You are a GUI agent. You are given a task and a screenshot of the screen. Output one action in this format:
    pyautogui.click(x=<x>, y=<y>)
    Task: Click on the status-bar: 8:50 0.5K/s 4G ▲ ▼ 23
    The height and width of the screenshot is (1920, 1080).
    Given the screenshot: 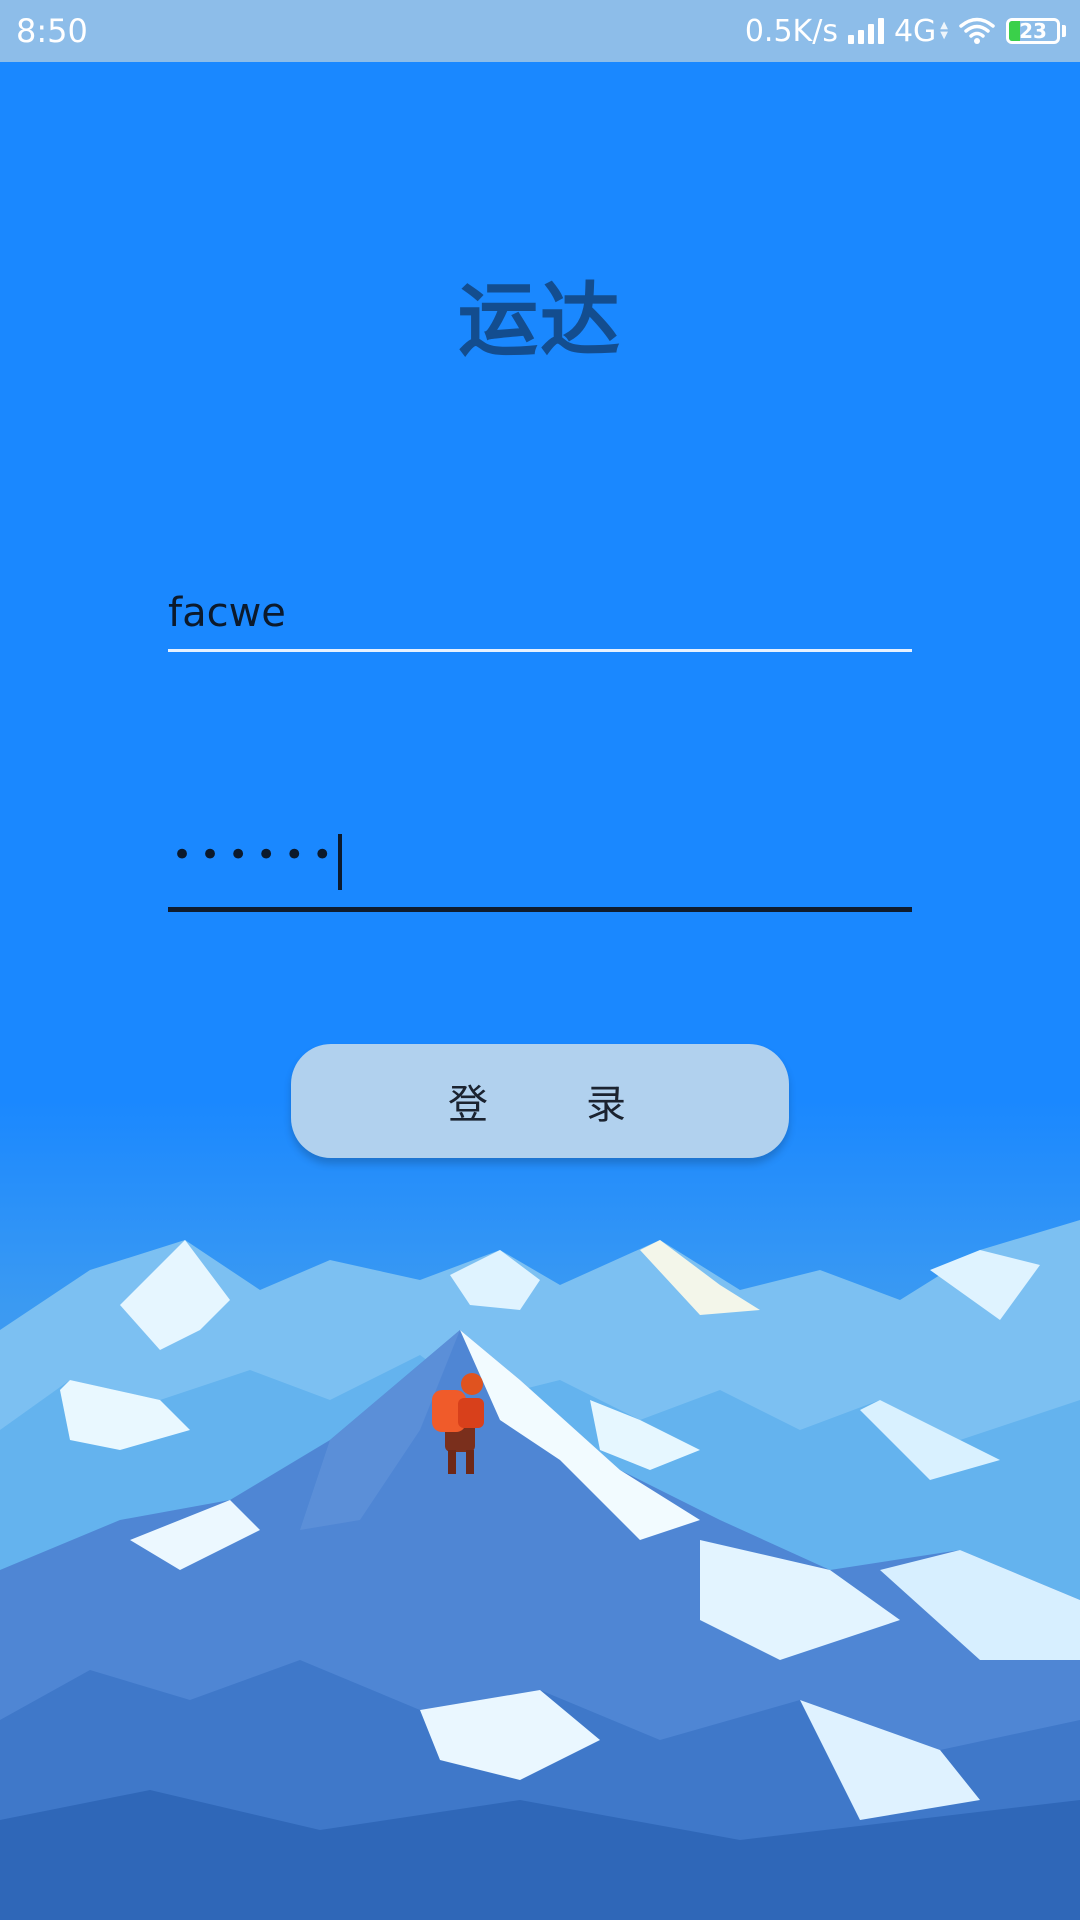 What is the action you would take?
    pyautogui.click(x=540, y=31)
    